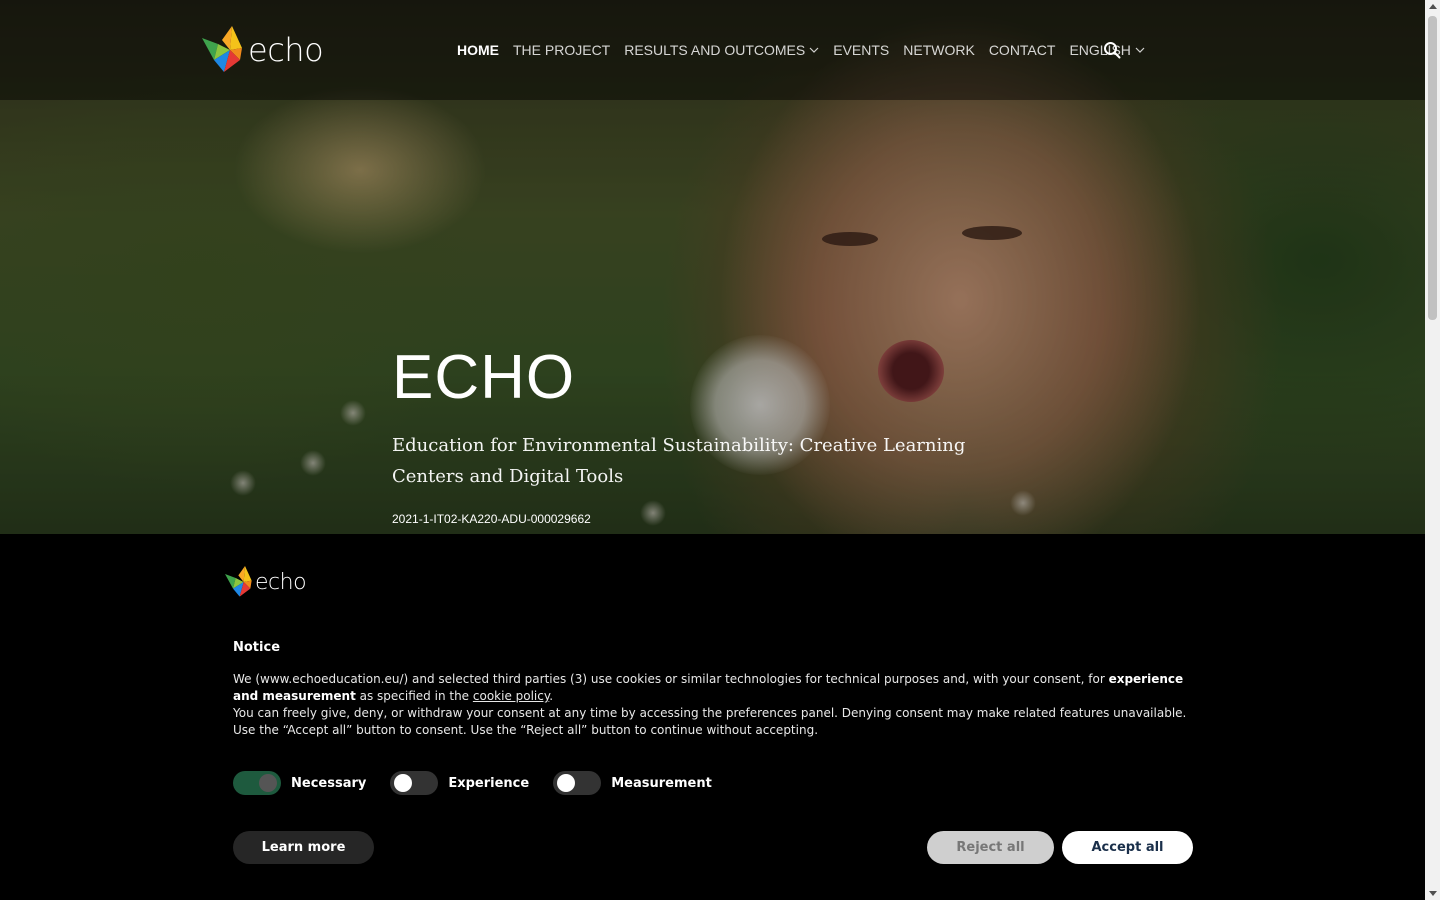 Image resolution: width=1440 pixels, height=900 pixels. Describe the element at coordinates (1433, 893) in the screenshot. I see `scroll-down-arrow-icon` at that location.